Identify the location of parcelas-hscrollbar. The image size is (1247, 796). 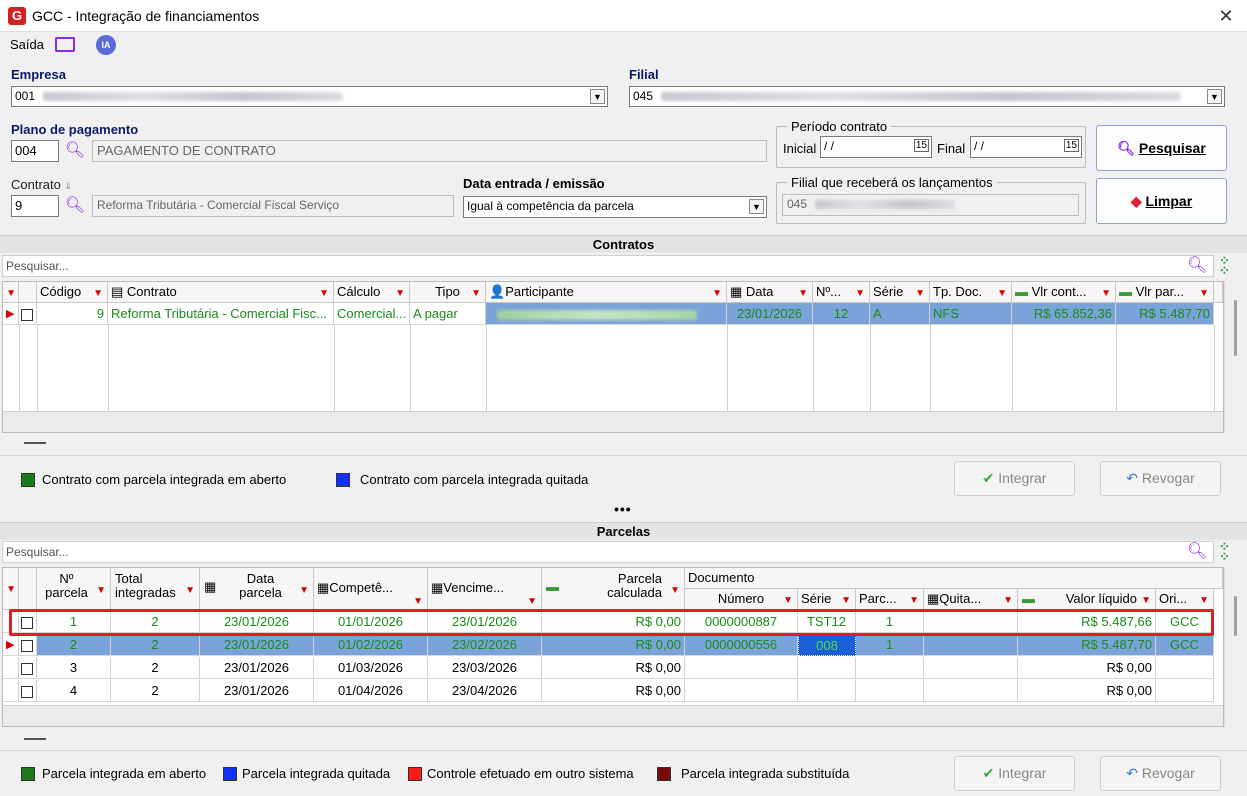
(613, 715).